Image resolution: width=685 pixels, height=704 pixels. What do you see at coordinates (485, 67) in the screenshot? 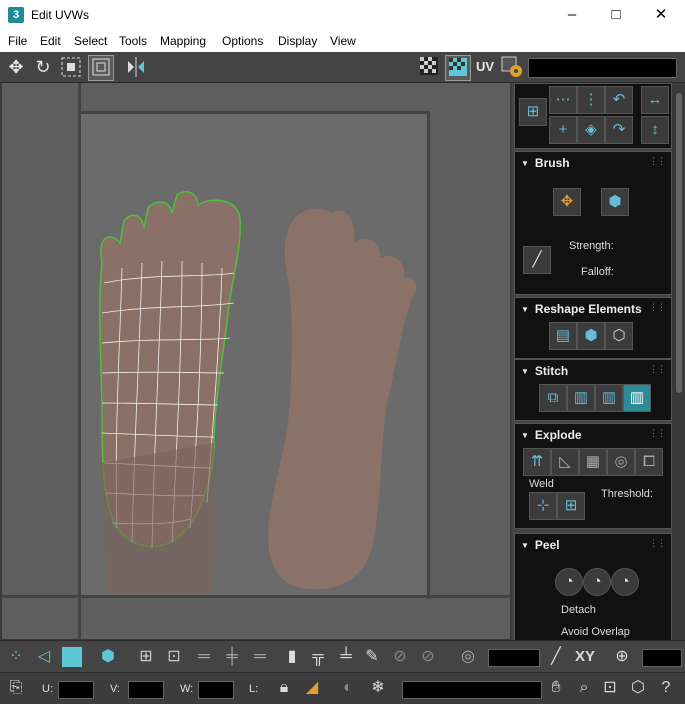
I see `uv-label: UV` at bounding box center [485, 67].